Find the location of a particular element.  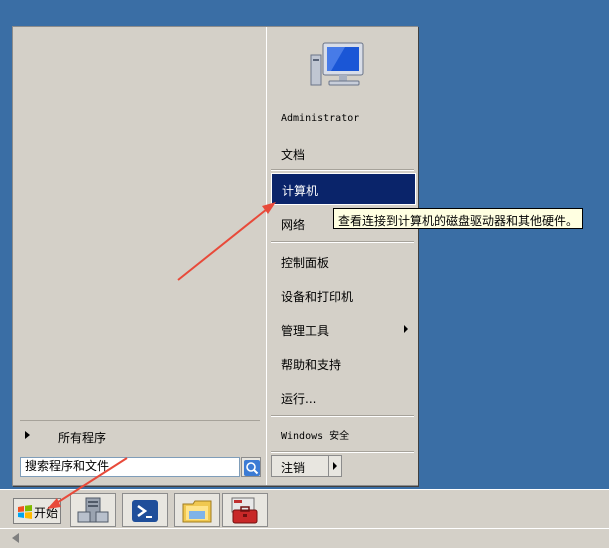

admin-tools-label: 管理工具 is located at coordinates (305, 331).